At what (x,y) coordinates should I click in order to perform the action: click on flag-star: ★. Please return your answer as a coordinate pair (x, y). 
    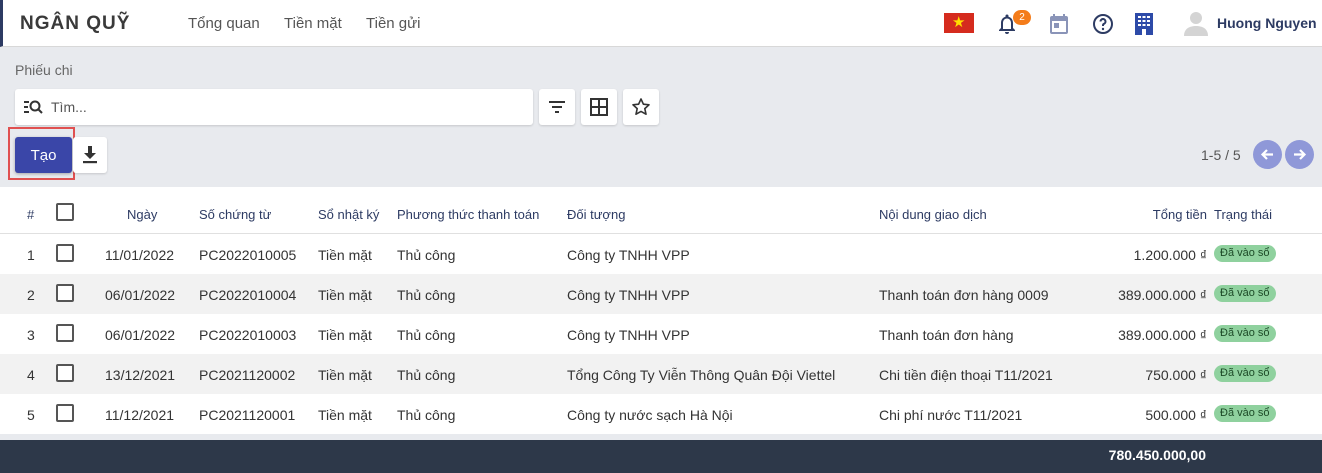
    Looking at the image, I should click on (959, 22).